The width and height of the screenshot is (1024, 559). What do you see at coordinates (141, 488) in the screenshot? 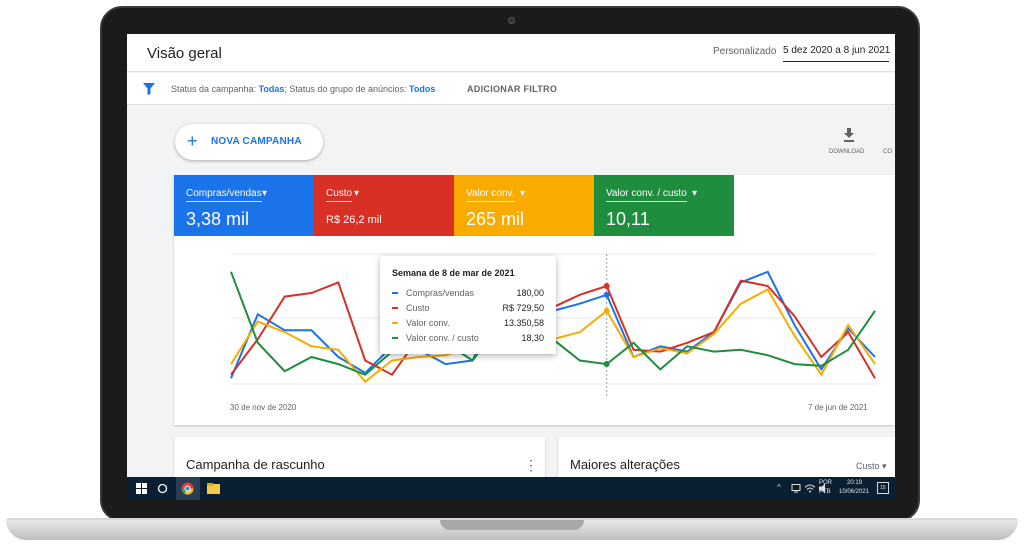
I see `windows-start-icon` at bounding box center [141, 488].